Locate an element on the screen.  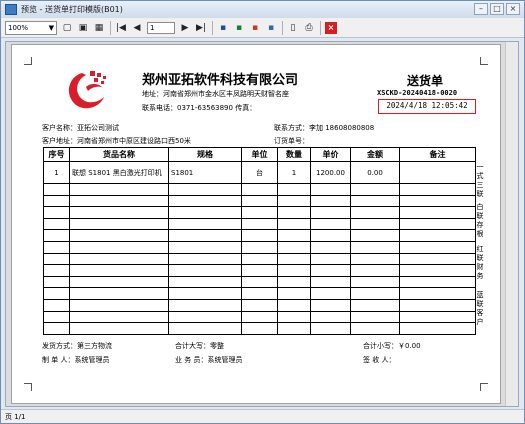
document-date: 2024/4/18 12:05:42 is located at coordinates (427, 106).